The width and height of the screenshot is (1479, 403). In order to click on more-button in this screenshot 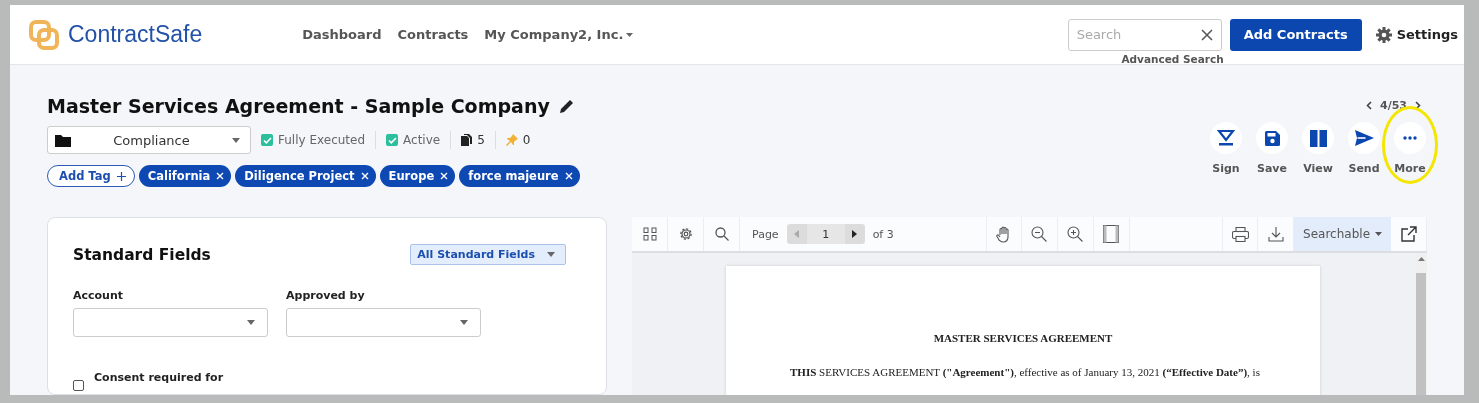, I will do `click(1410, 138)`.